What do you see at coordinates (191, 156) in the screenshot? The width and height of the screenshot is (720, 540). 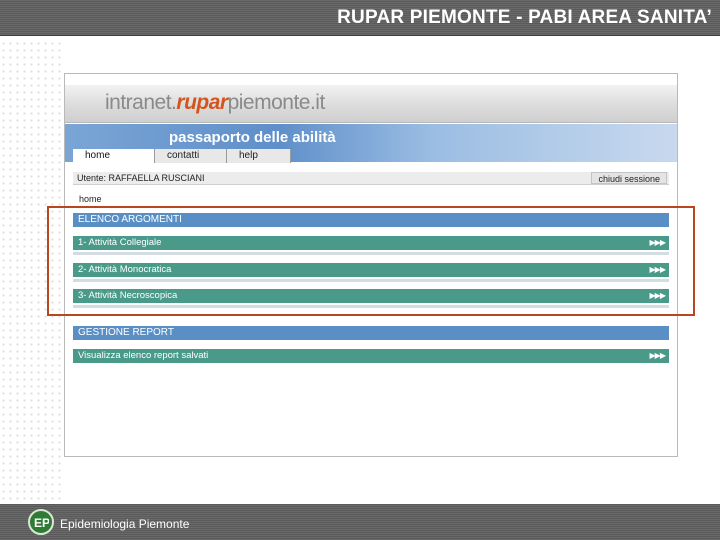 I see `tab-contatti: contatti` at bounding box center [191, 156].